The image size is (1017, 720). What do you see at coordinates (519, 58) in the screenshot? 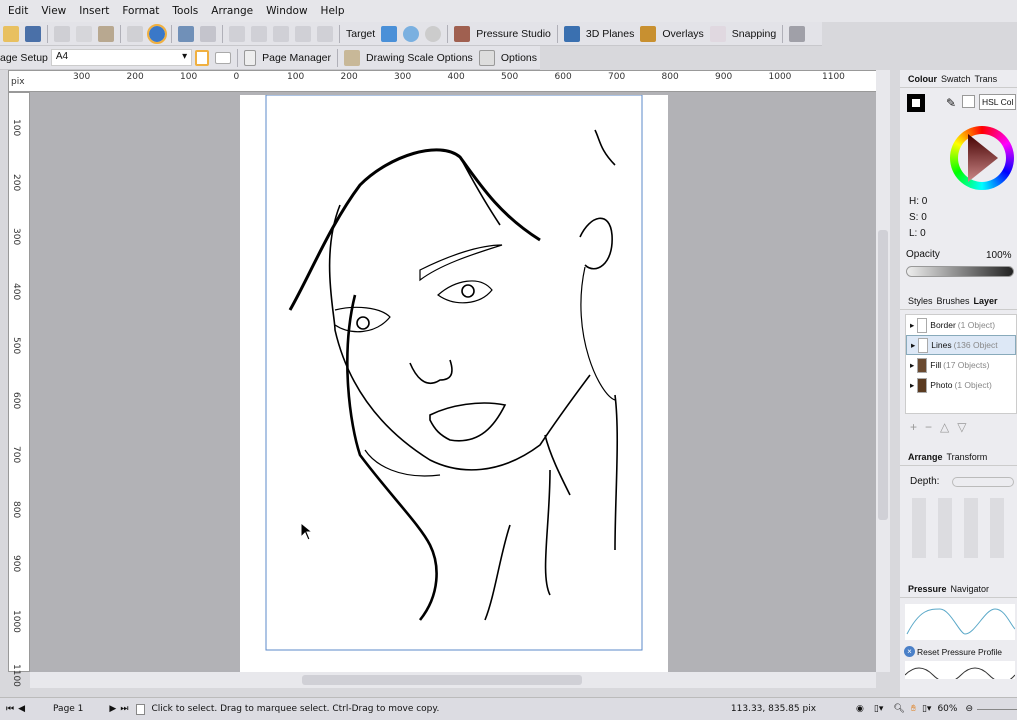
I see `options-button: Options` at bounding box center [519, 58].